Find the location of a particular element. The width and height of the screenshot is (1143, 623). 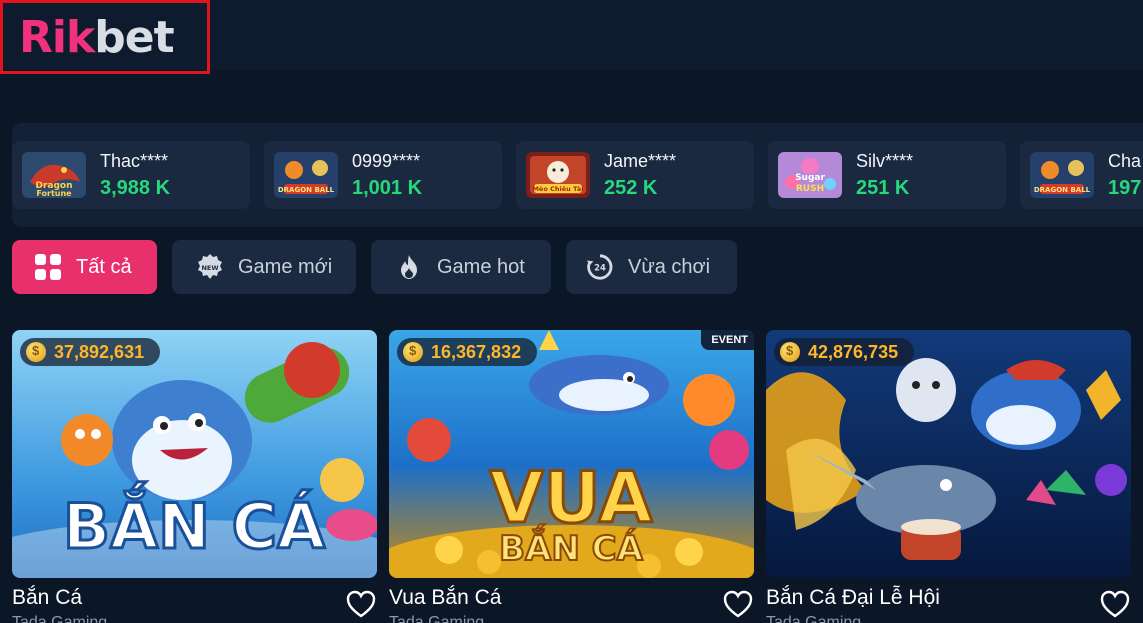

winner-card: DRAGON BALL Cha 197 is located at coordinates (1081, 175).